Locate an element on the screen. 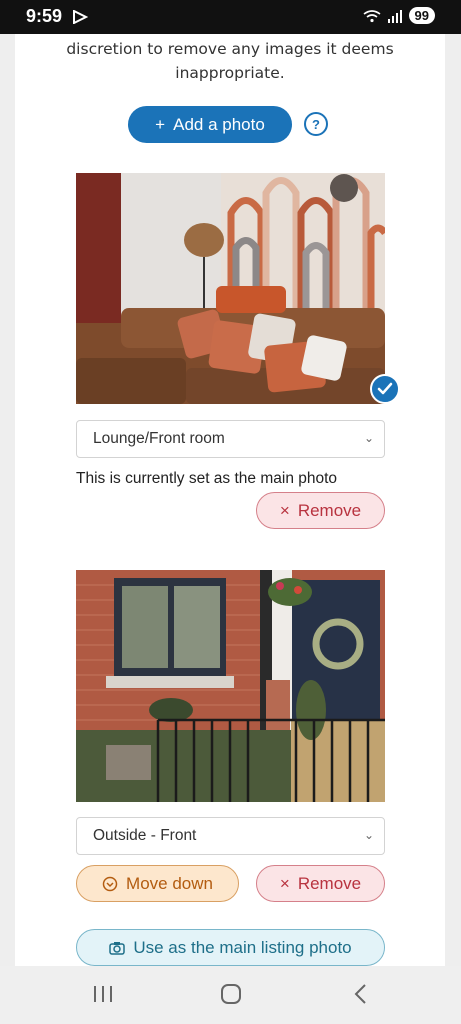 This screenshot has width=461, height=1024. signal-icon is located at coordinates (394, 16).